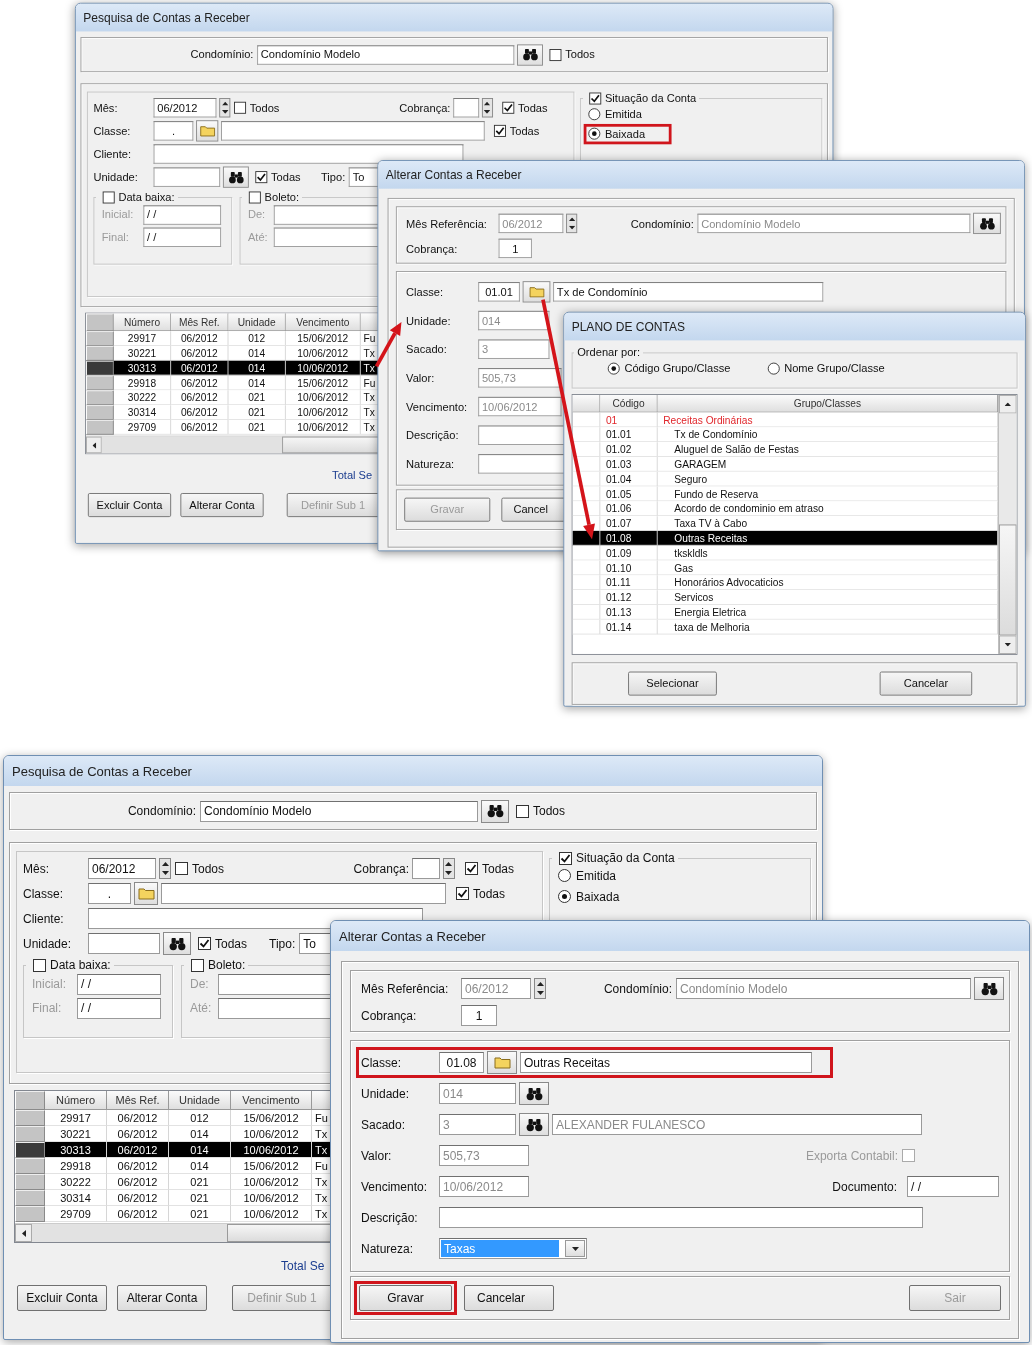 The height and width of the screenshot is (1345, 1032). What do you see at coordinates (629, 464) in the screenshot?
I see `table-cell: 01.03` at bounding box center [629, 464].